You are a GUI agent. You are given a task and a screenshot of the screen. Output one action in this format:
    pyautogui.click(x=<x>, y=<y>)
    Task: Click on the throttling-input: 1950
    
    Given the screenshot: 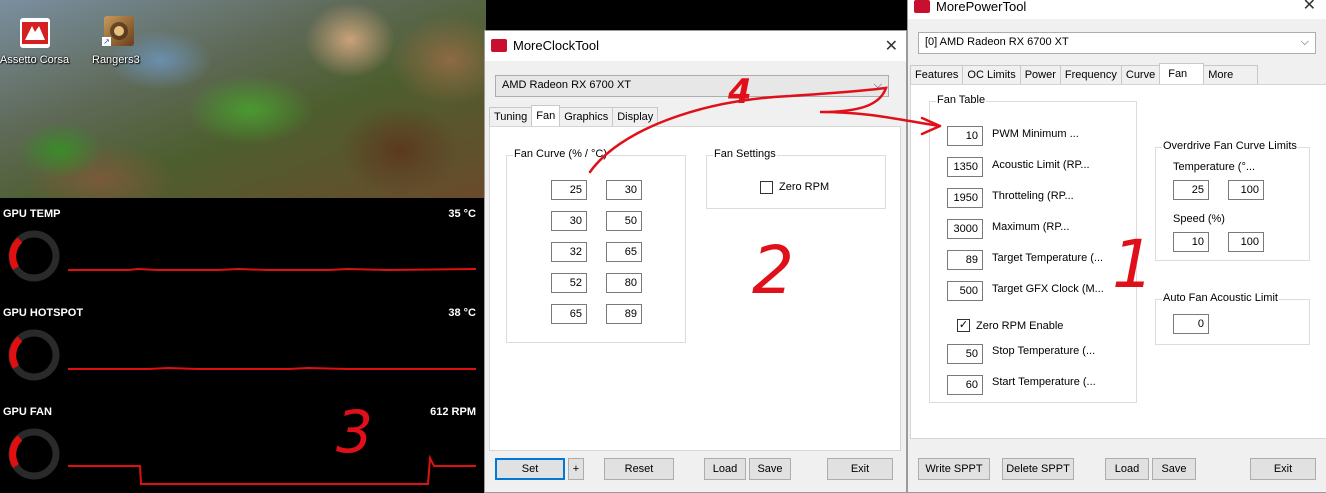 What is the action you would take?
    pyautogui.click(x=965, y=198)
    